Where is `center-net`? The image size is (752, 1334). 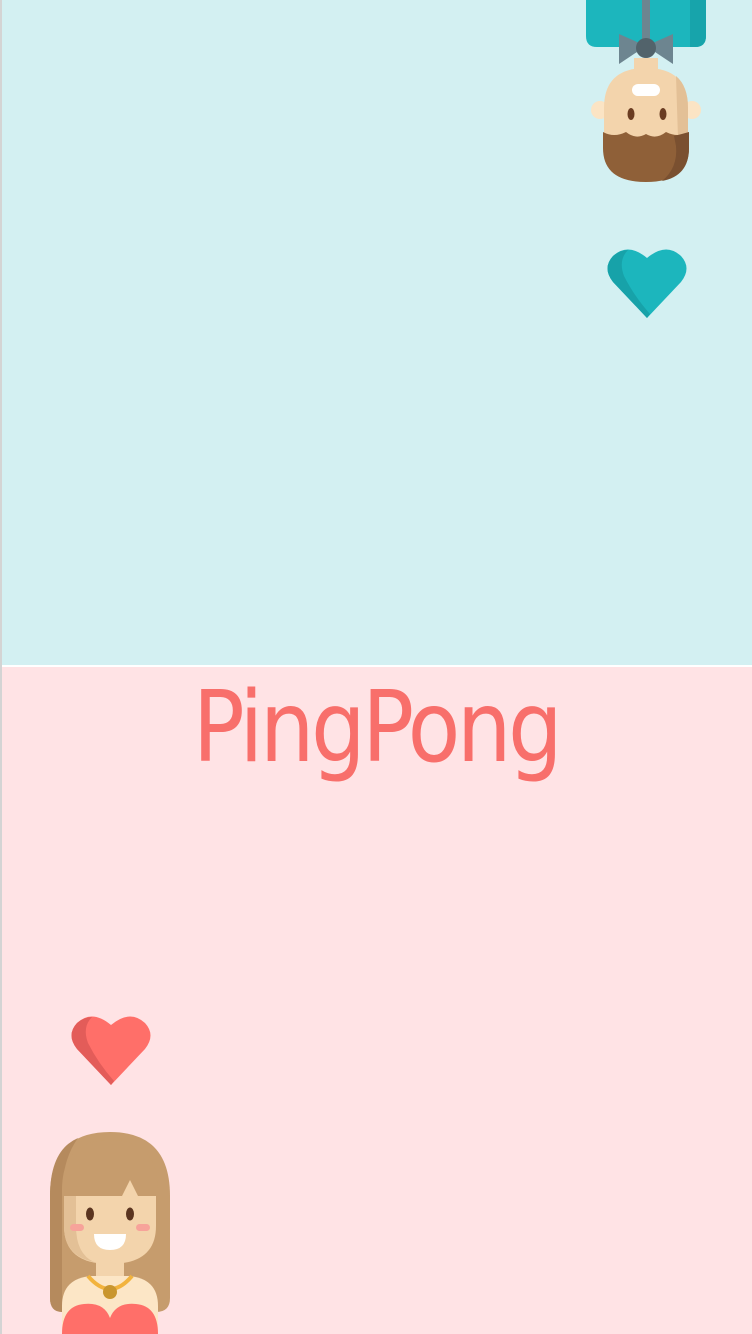 center-net is located at coordinates (377, 666).